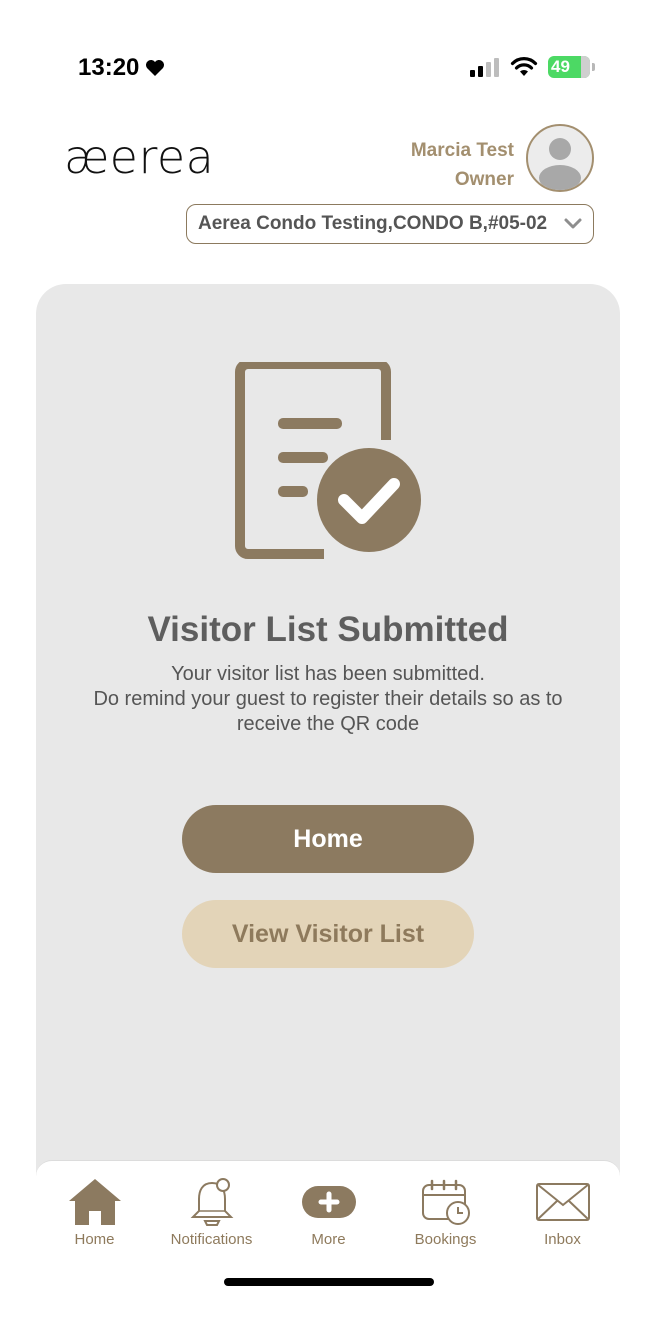 Image resolution: width=656 pixels, height=1326 pixels. Describe the element at coordinates (328, 1239) in the screenshot. I see `nav-label-more: More` at that location.